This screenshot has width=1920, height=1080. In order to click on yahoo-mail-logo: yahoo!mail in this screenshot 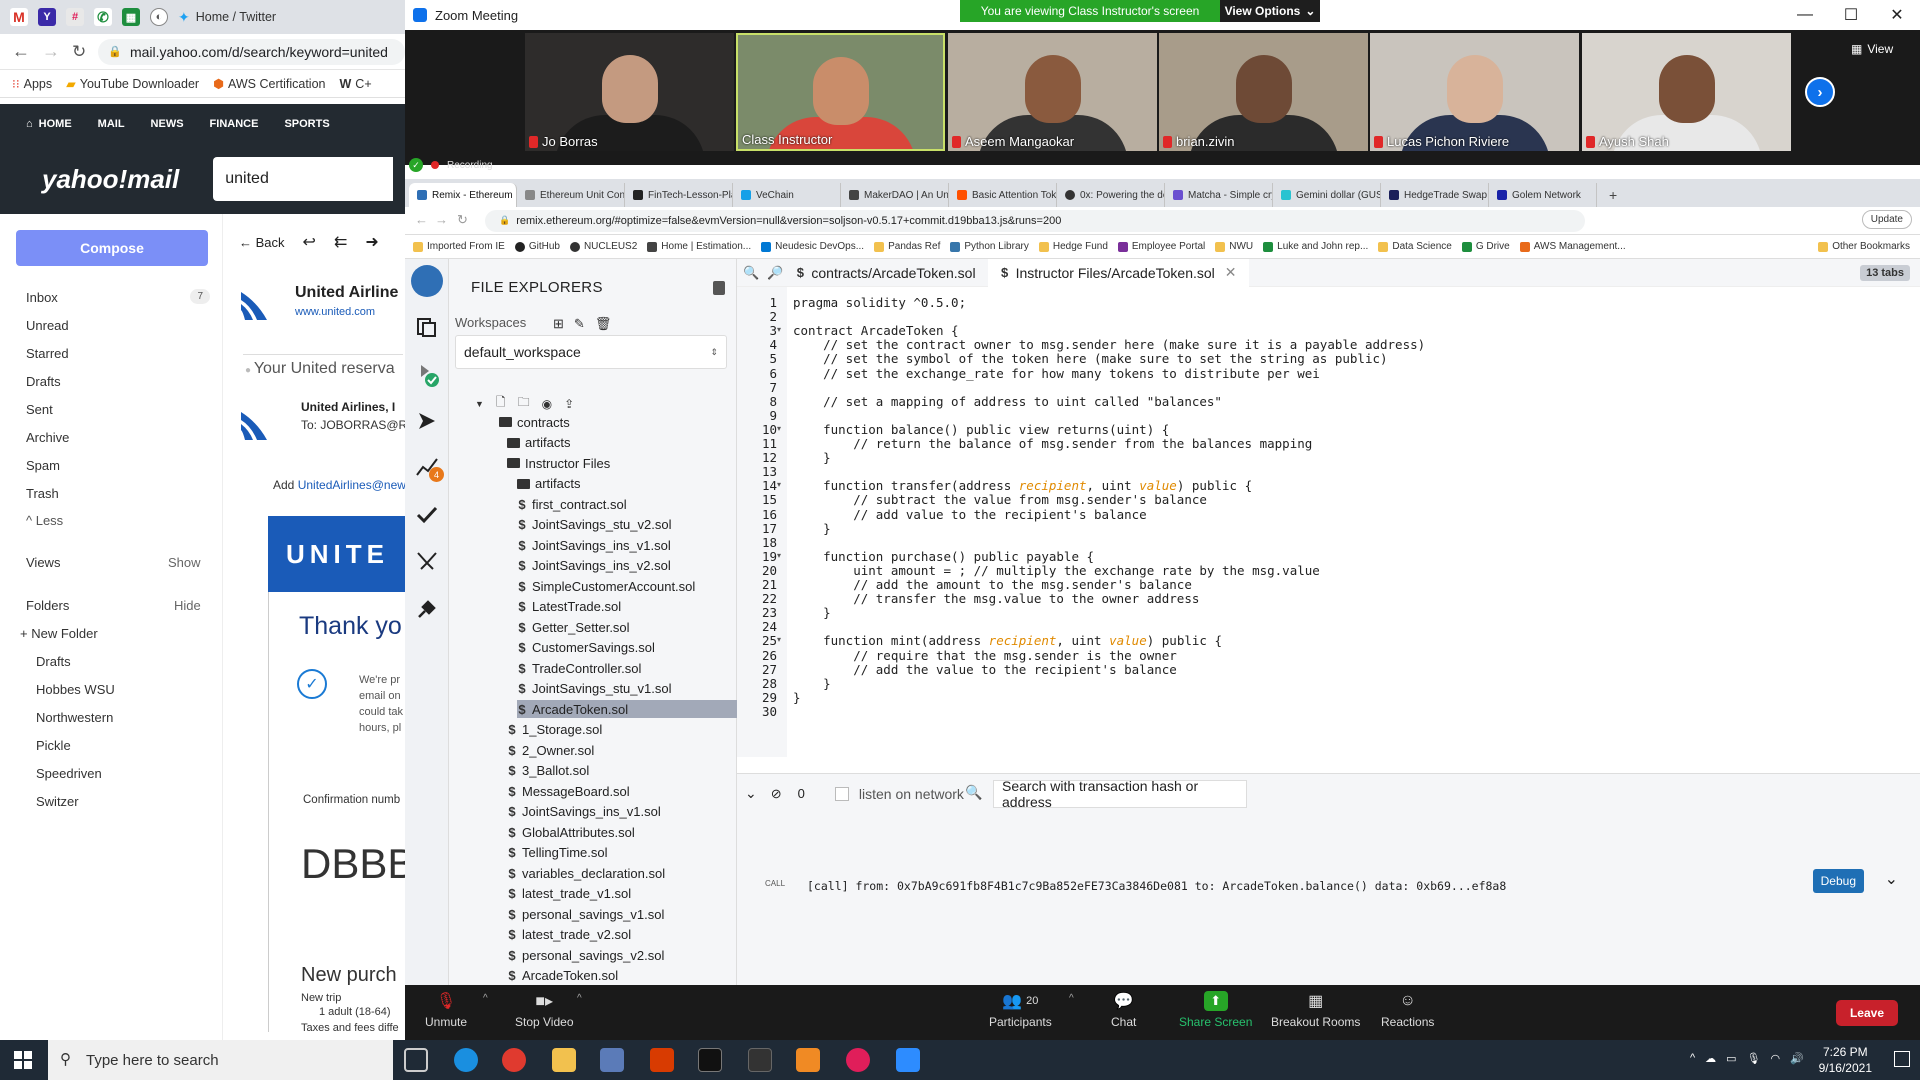, I will do `click(110, 179)`.